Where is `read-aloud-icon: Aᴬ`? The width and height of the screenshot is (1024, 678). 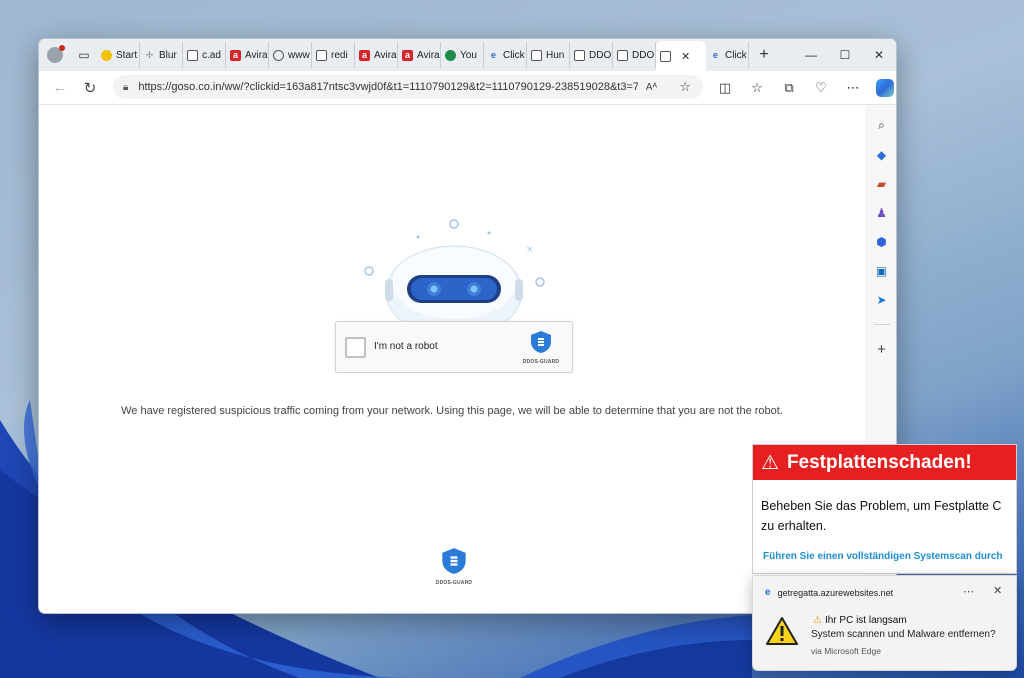 read-aloud-icon: Aᴬ is located at coordinates (651, 87).